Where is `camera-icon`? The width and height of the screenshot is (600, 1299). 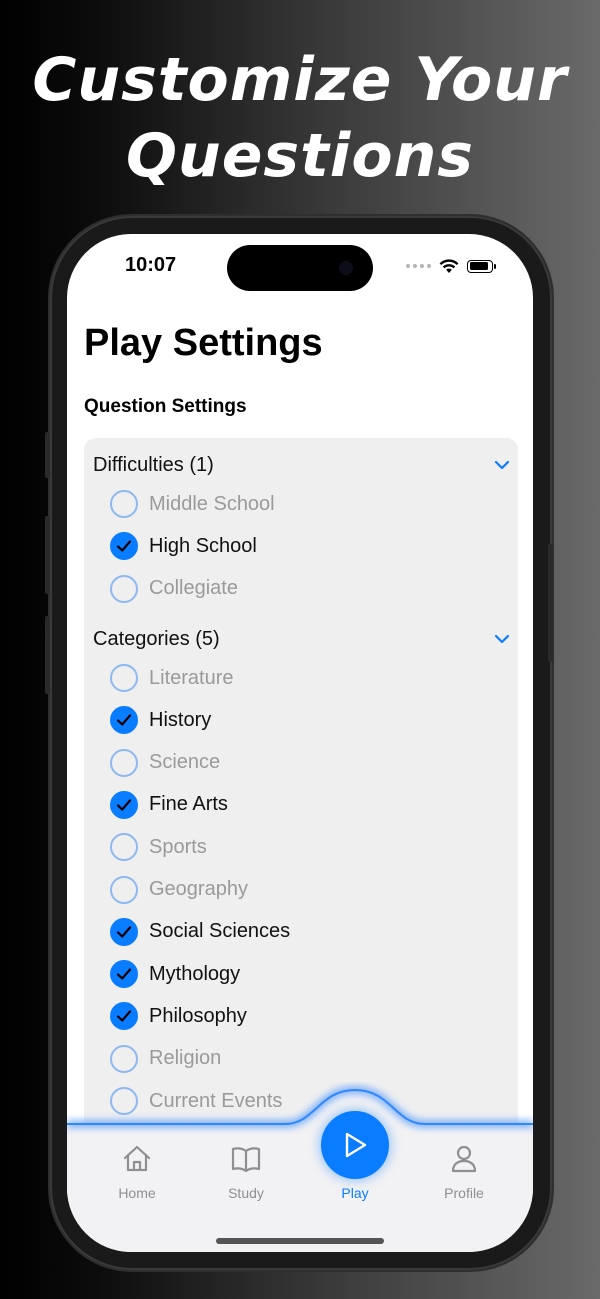 camera-icon is located at coordinates (346, 268).